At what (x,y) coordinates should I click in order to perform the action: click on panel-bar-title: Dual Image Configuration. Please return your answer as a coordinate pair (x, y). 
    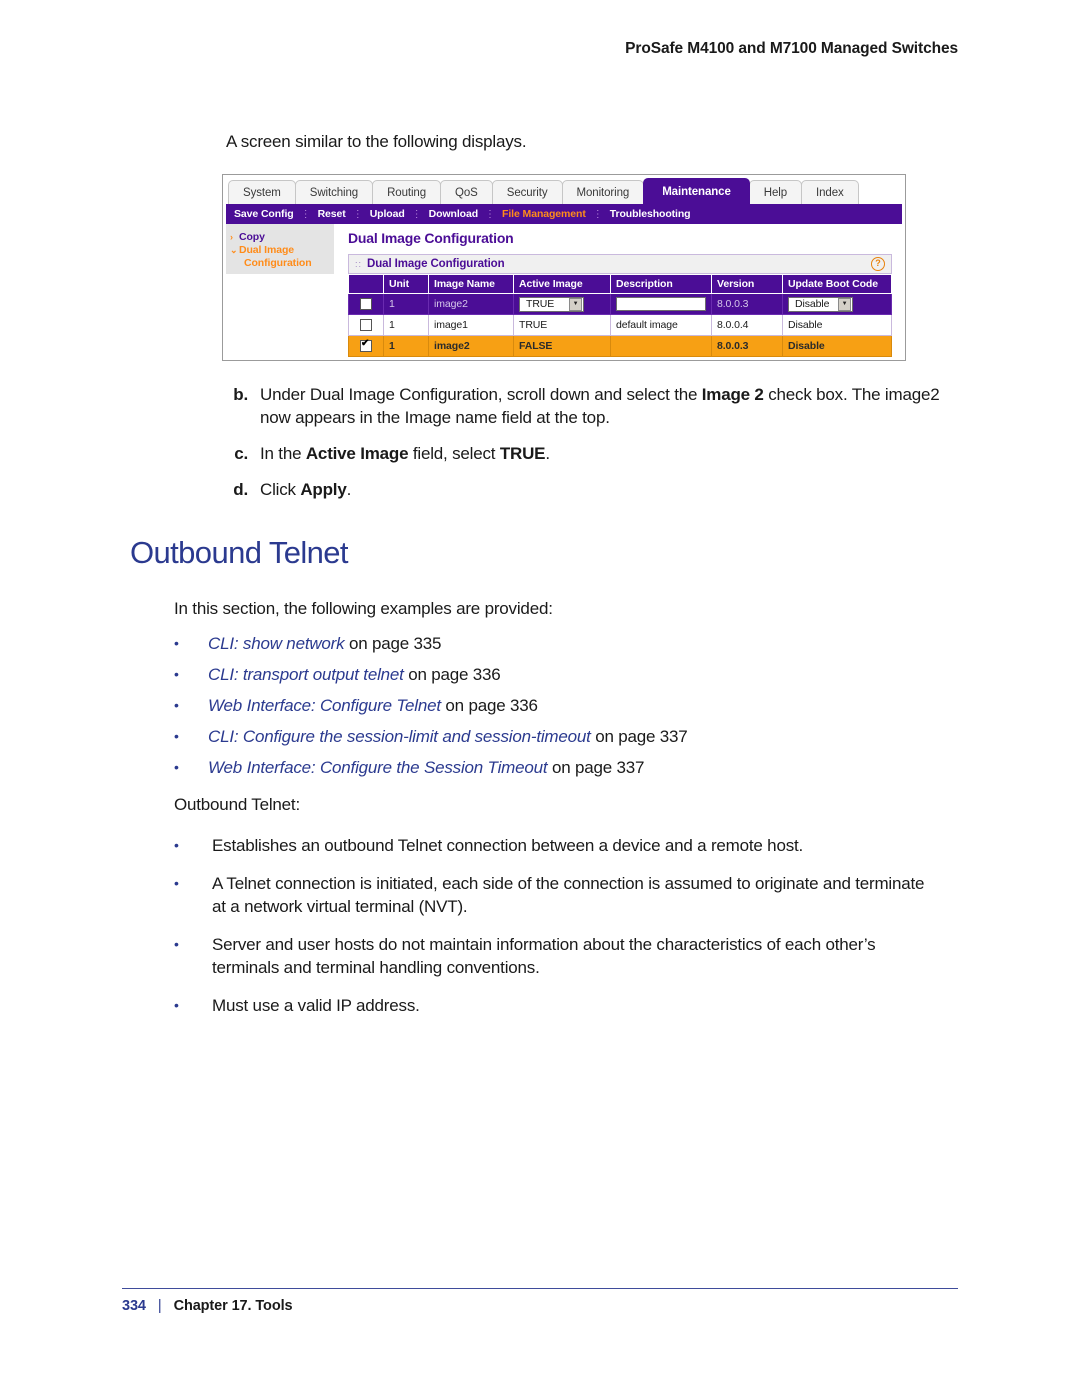
    Looking at the image, I should click on (436, 264).